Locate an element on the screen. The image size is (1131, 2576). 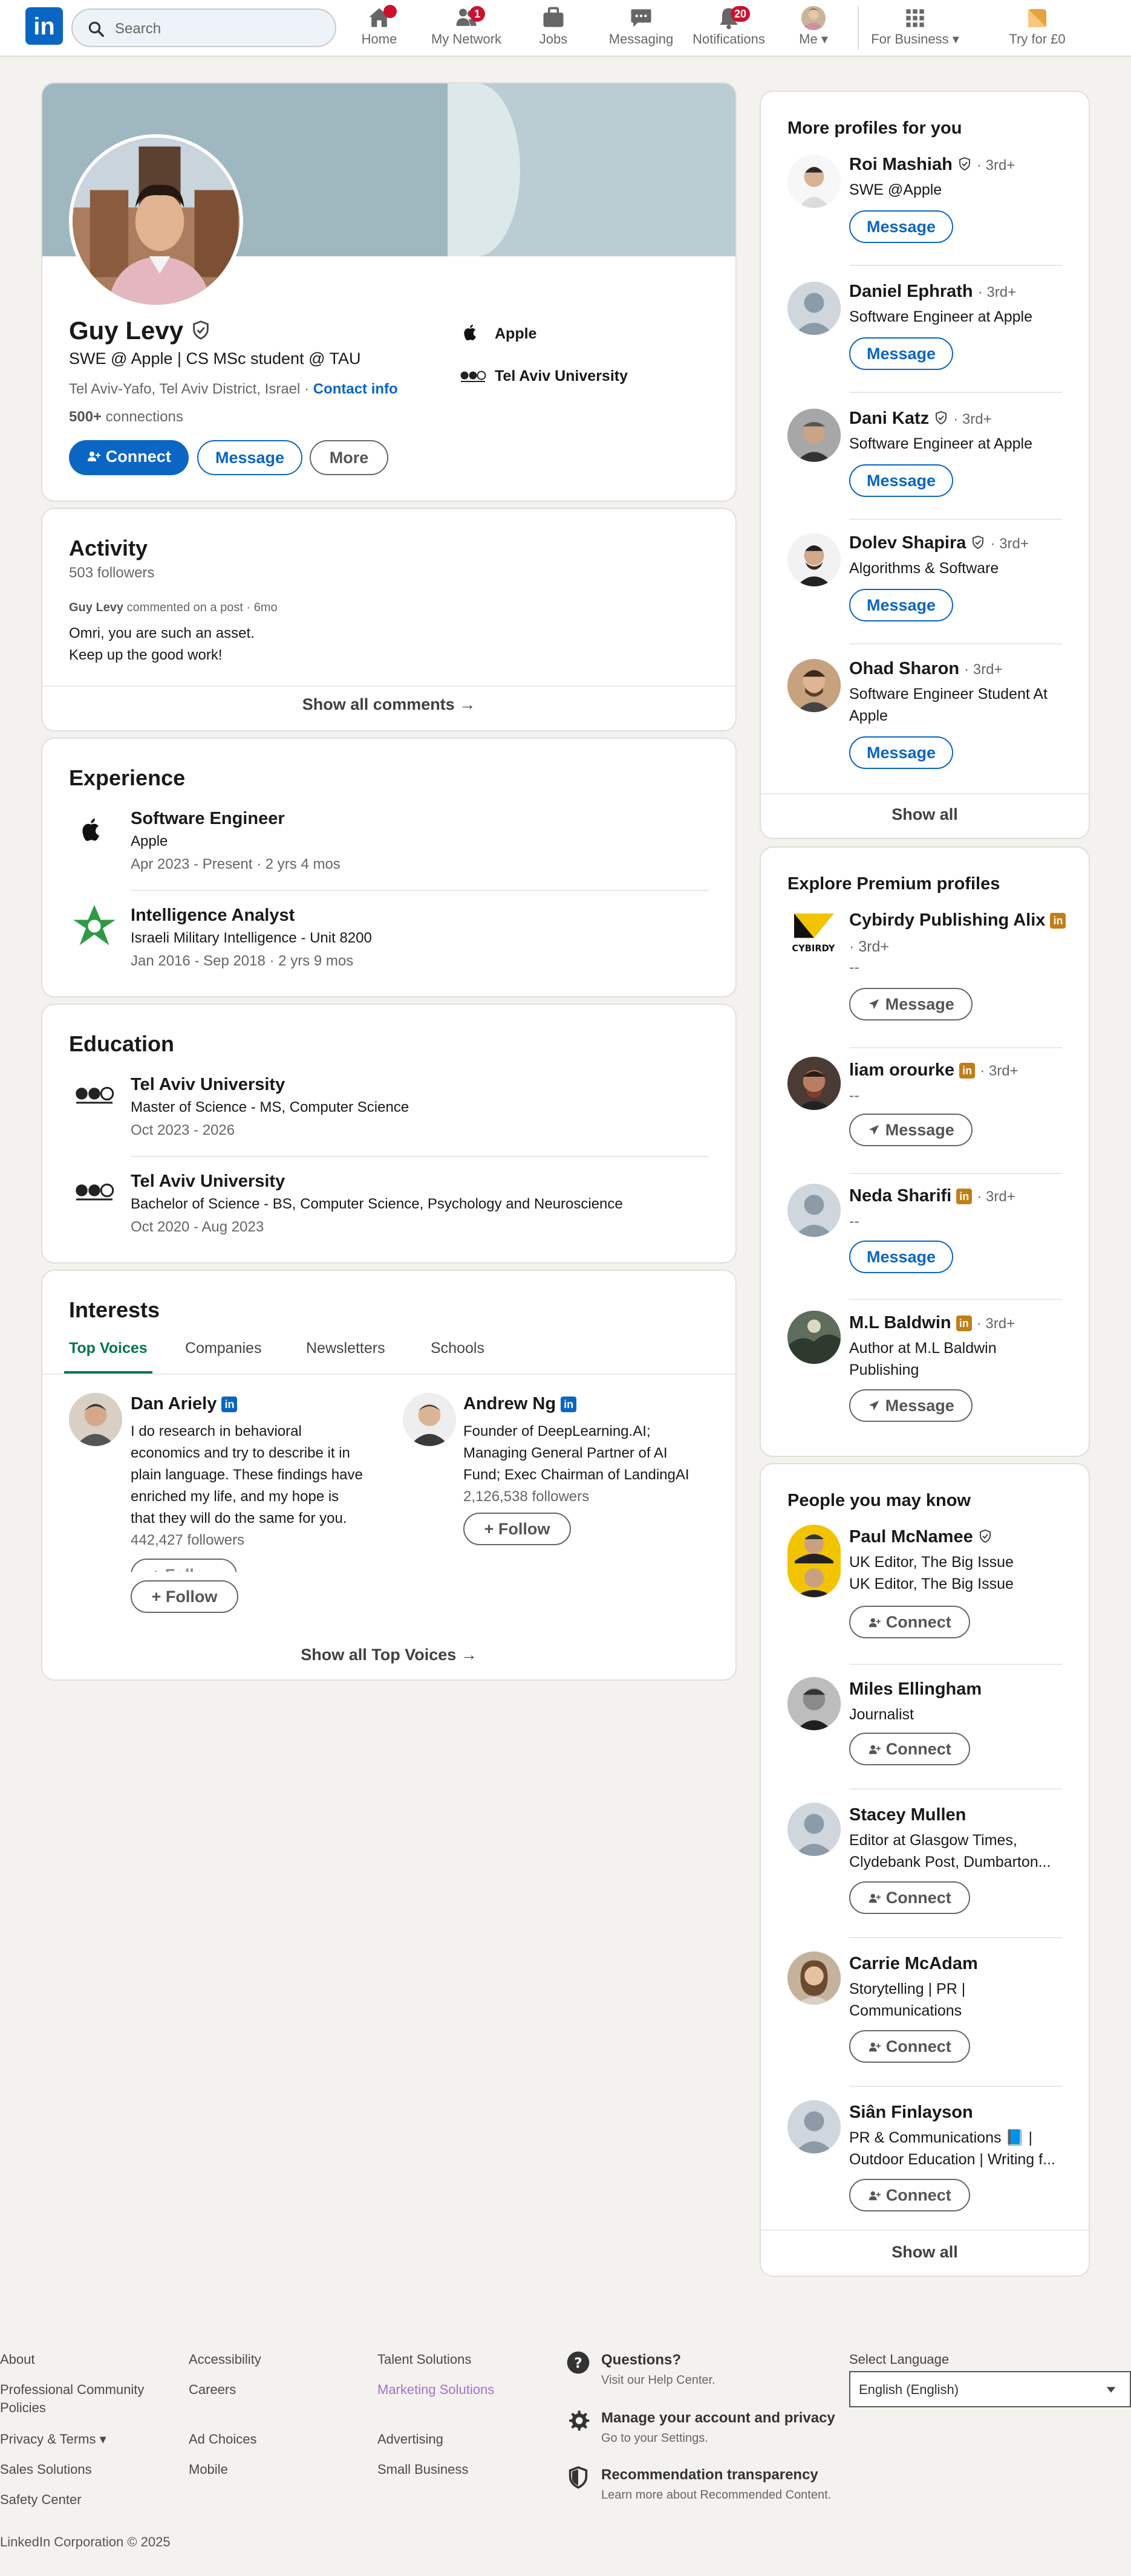
footer-link-accessibility: Accessibility is located at coordinates (225, 2360).